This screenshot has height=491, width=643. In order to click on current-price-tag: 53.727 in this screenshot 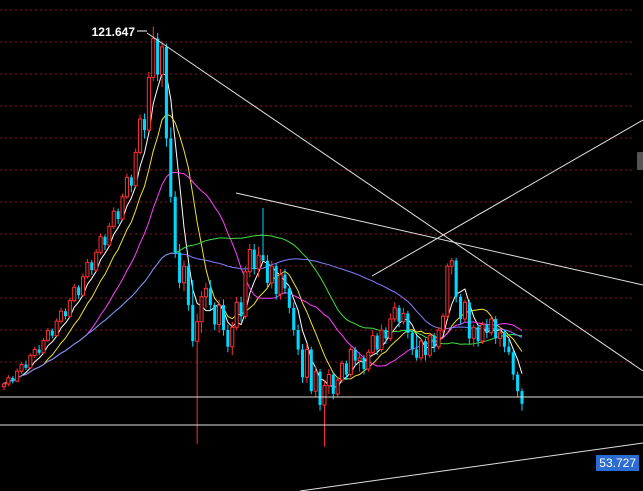, I will do `click(617, 463)`.